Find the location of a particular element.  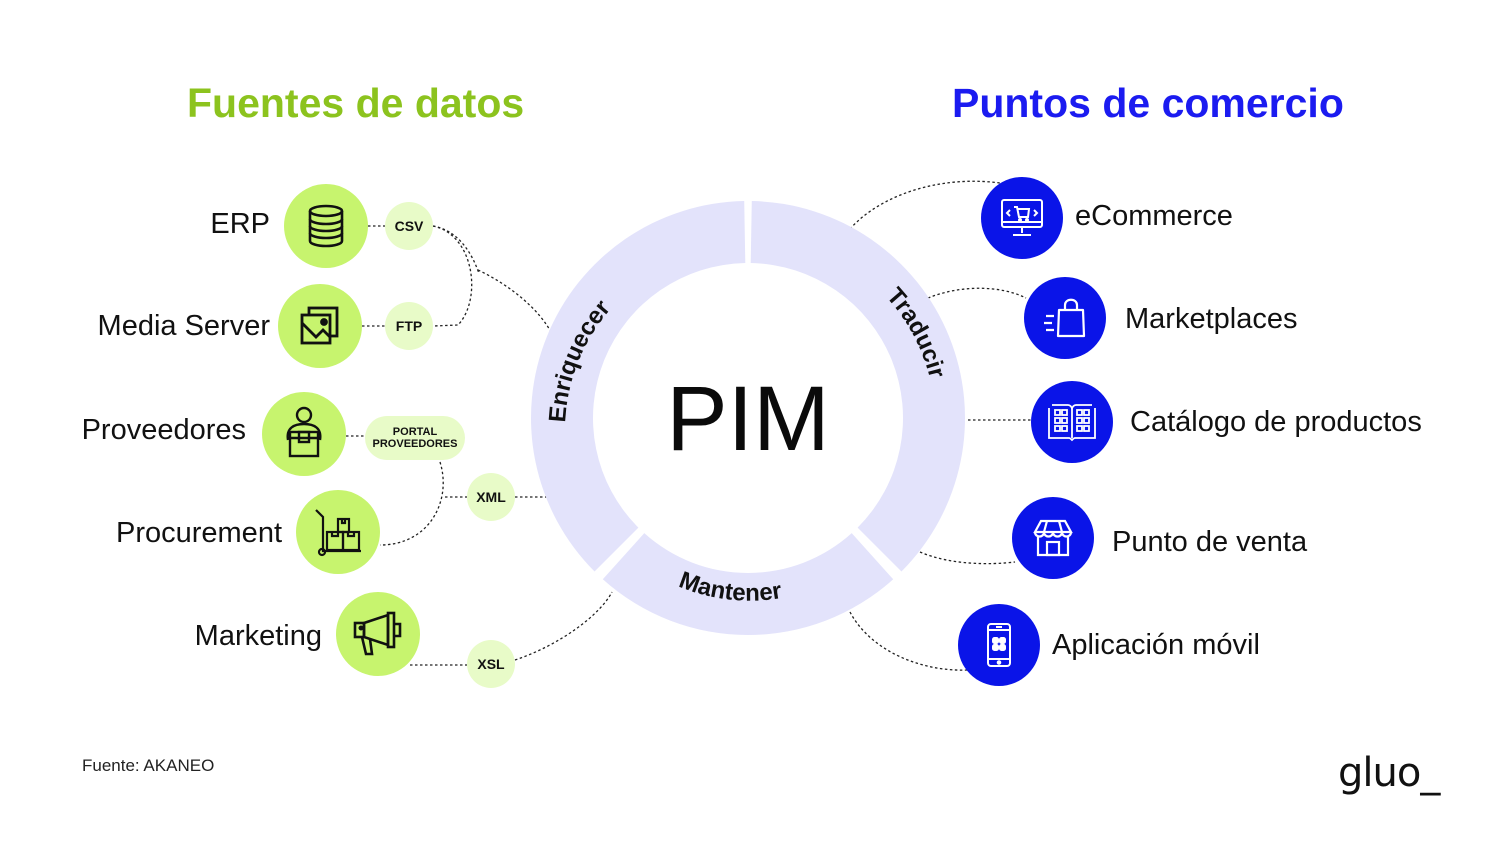

open-catalog-icon is located at coordinates (1072, 423).